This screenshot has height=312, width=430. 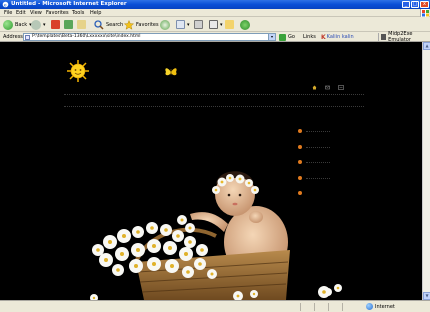 What do you see at coordinates (426, 46) in the screenshot?
I see `scroll-up-icon: ▲` at bounding box center [426, 46].